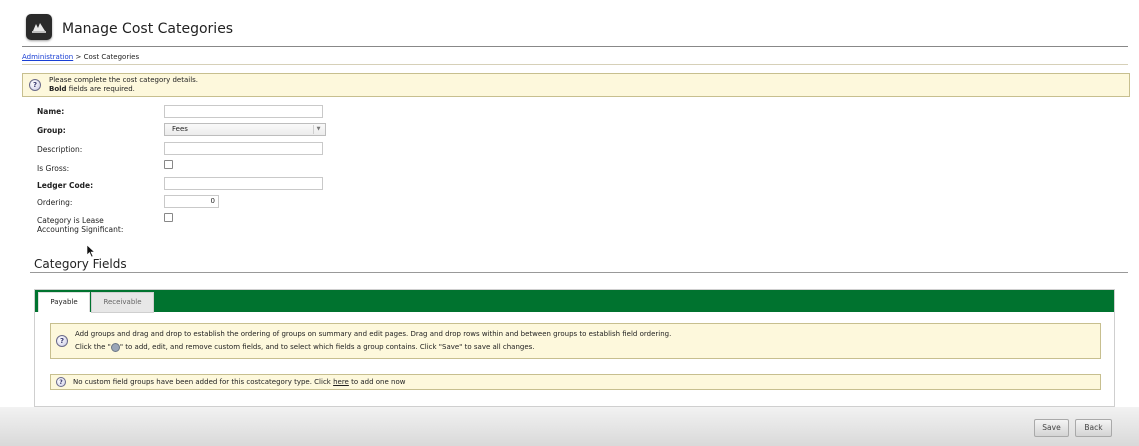 The image size is (1139, 446). What do you see at coordinates (65, 185) in the screenshot?
I see `ledger-code-label: Ledger Code:` at bounding box center [65, 185].